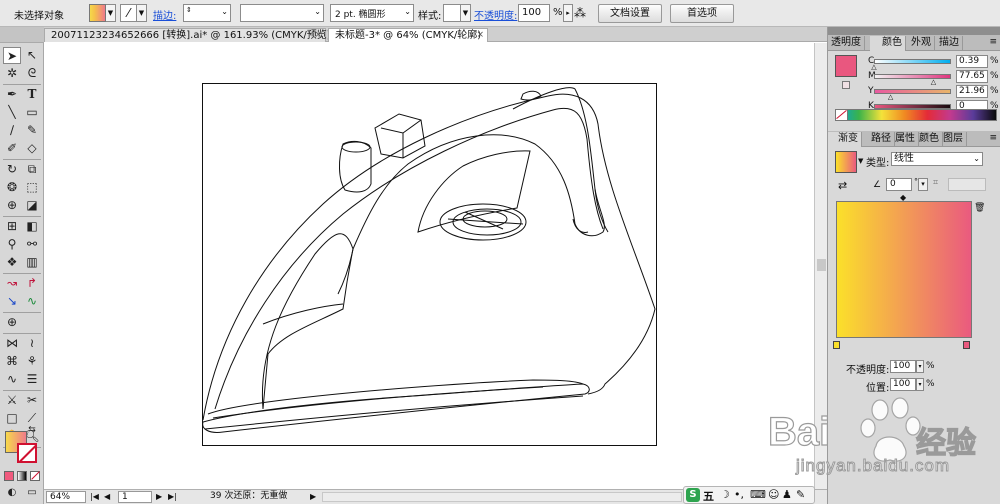  Describe the element at coordinates (142, 13) in the screenshot. I see `stroke-dropdown-icon: ▼` at that location.